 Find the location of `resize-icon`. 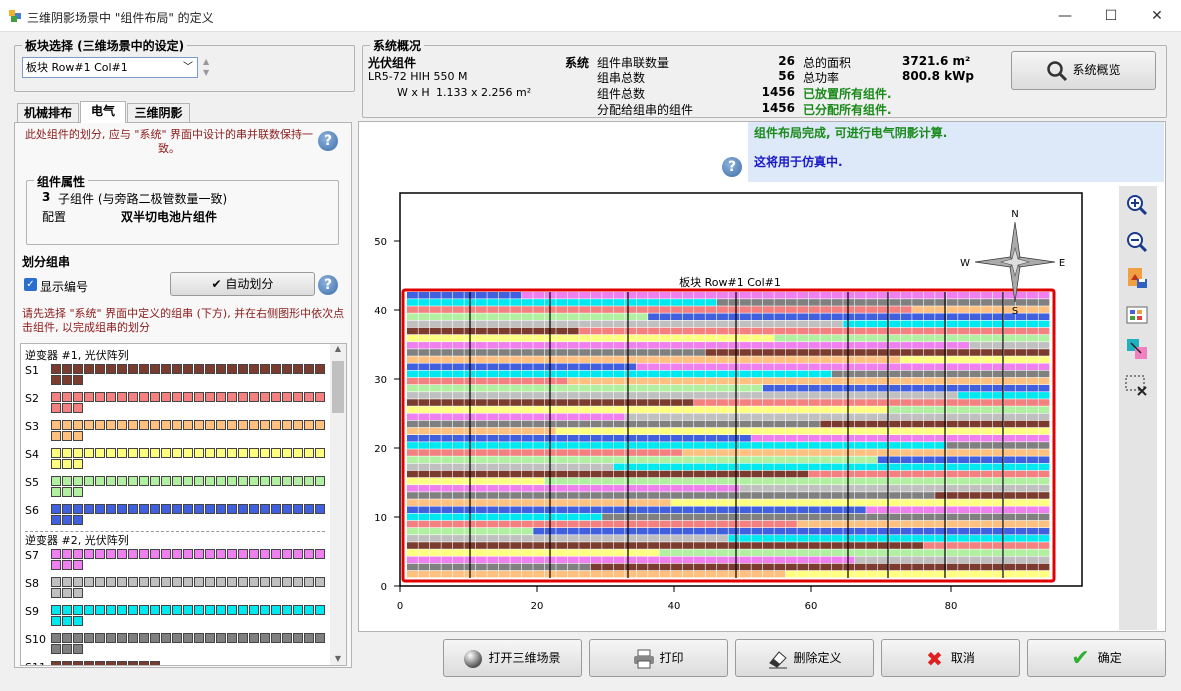

resize-icon is located at coordinates (1137, 349).